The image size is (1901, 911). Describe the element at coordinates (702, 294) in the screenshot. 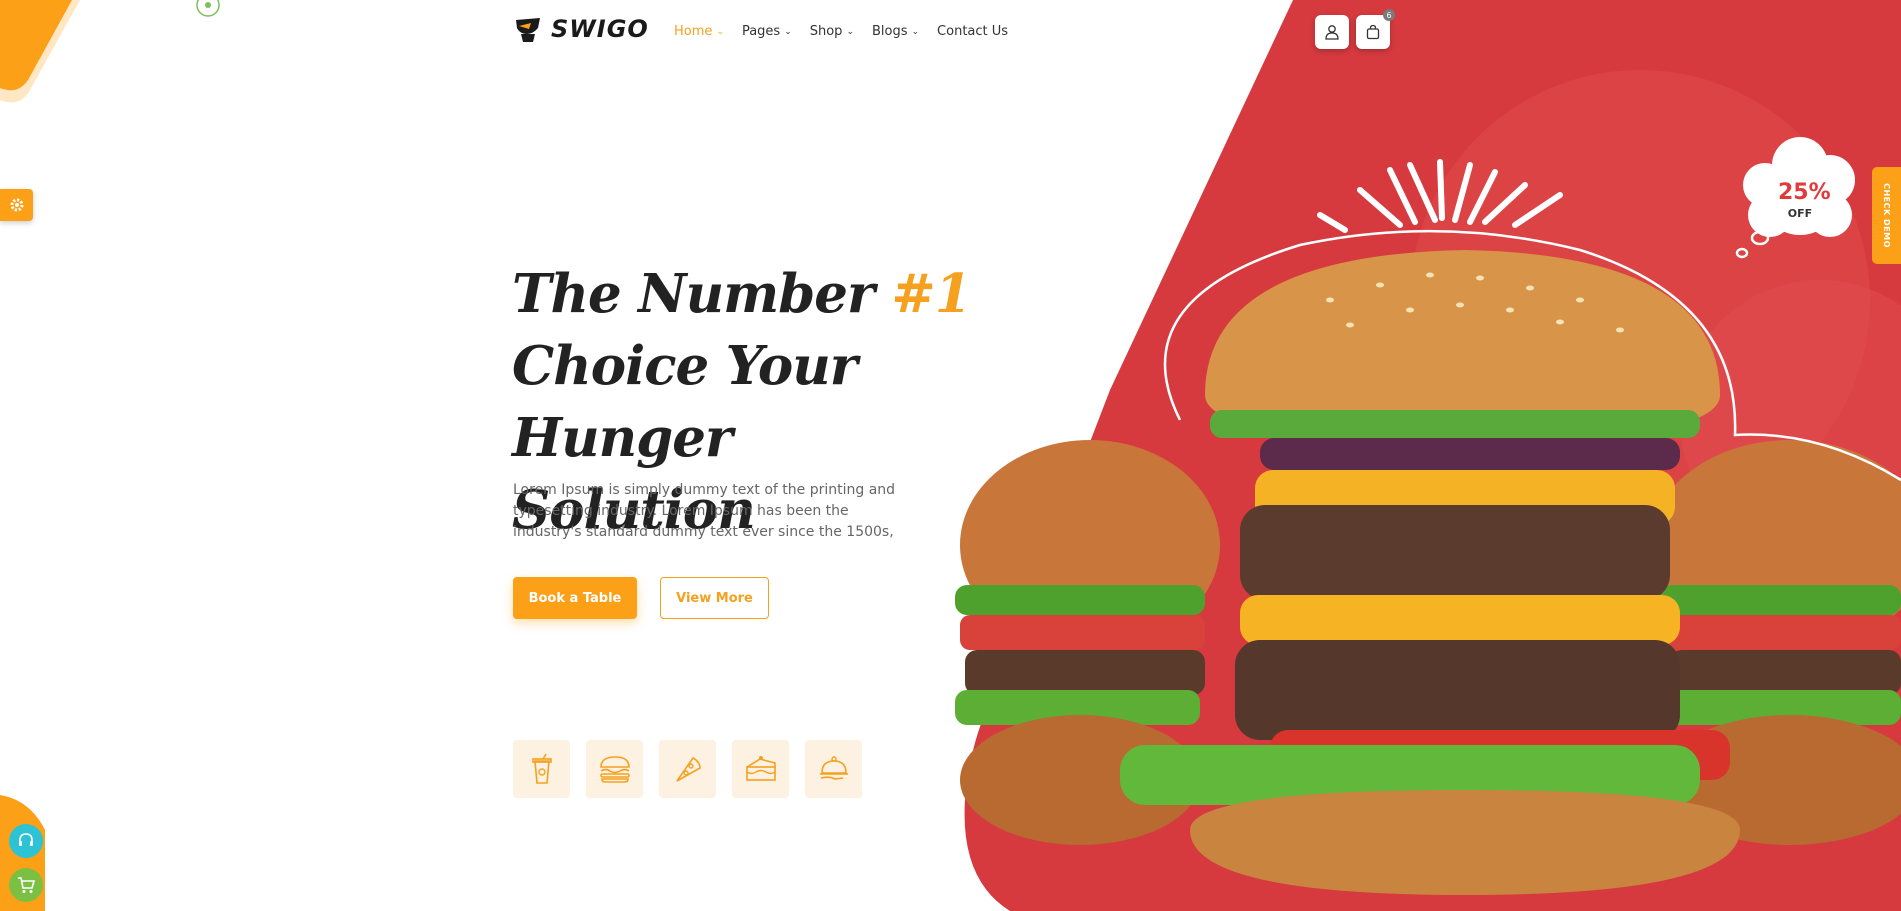

I see `headline-line1: The Number` at that location.